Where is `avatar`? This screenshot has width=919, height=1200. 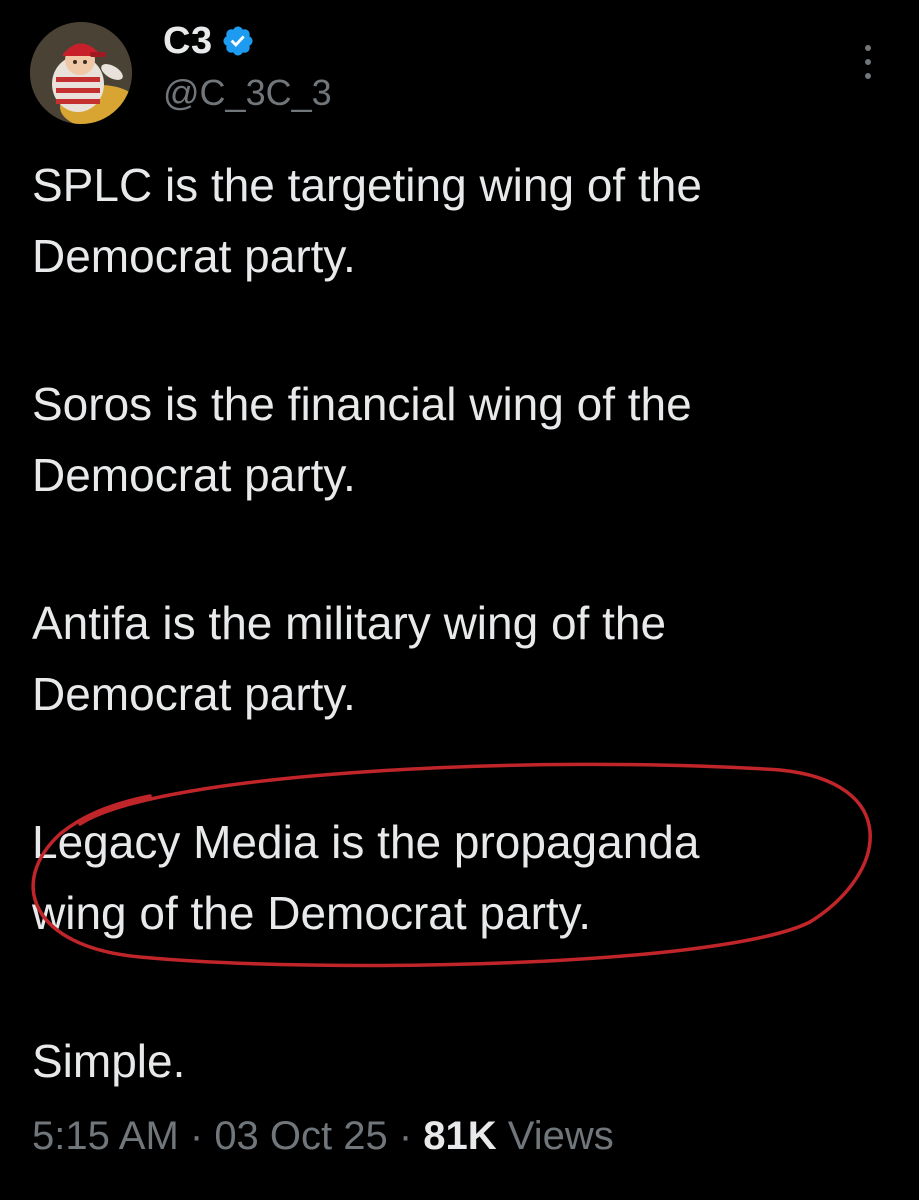 avatar is located at coordinates (81, 73).